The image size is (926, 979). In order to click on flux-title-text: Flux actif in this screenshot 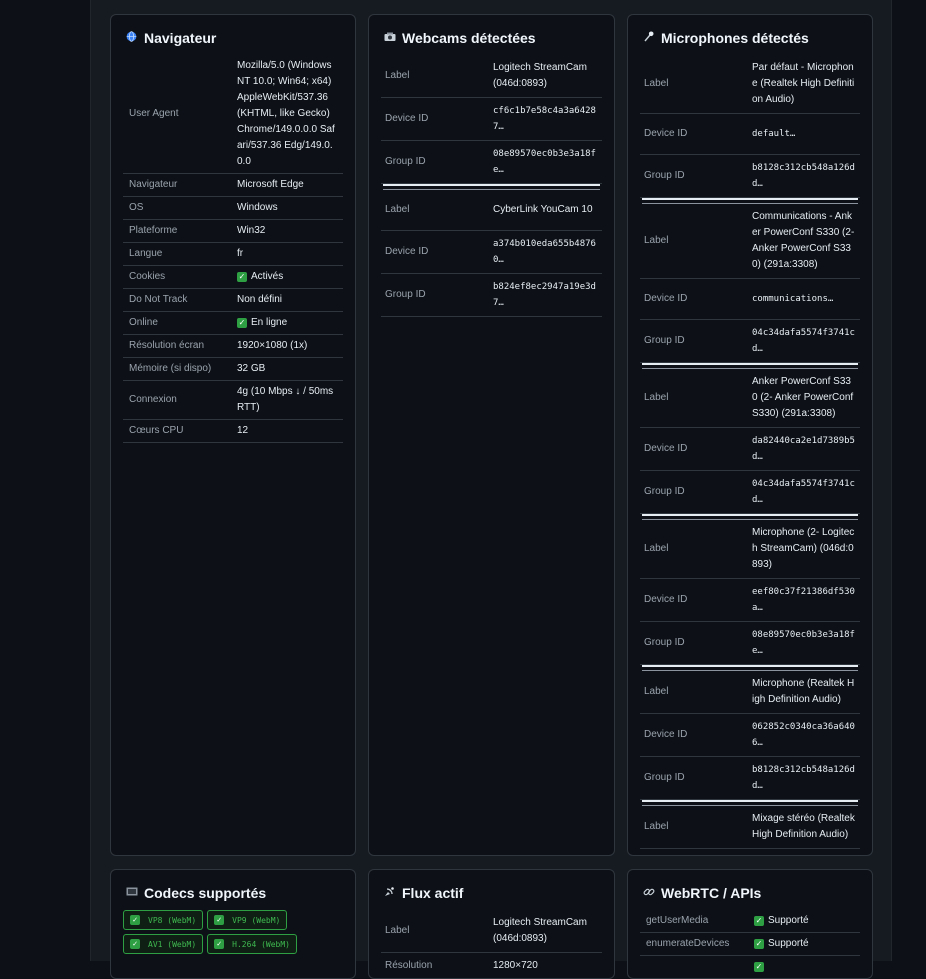, I will do `click(432, 893)`.